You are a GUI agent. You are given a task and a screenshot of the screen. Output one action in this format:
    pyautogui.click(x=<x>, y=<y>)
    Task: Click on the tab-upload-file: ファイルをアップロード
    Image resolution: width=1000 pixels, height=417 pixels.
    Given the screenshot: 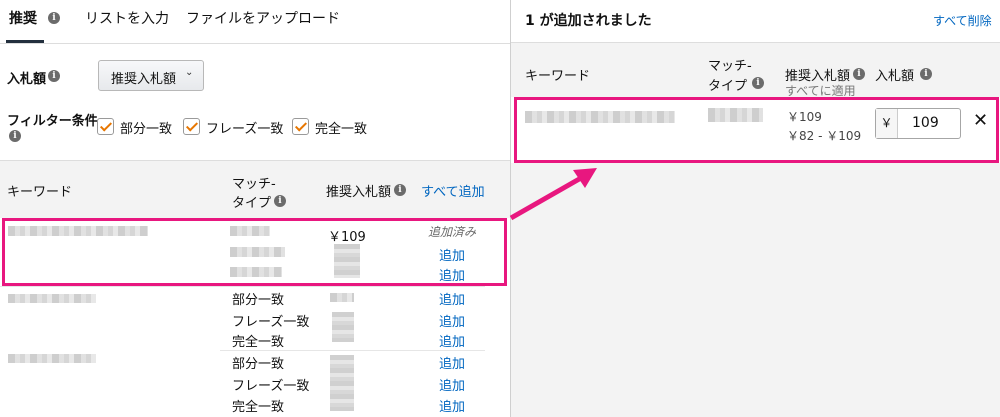 What is the action you would take?
    pyautogui.click(x=263, y=18)
    